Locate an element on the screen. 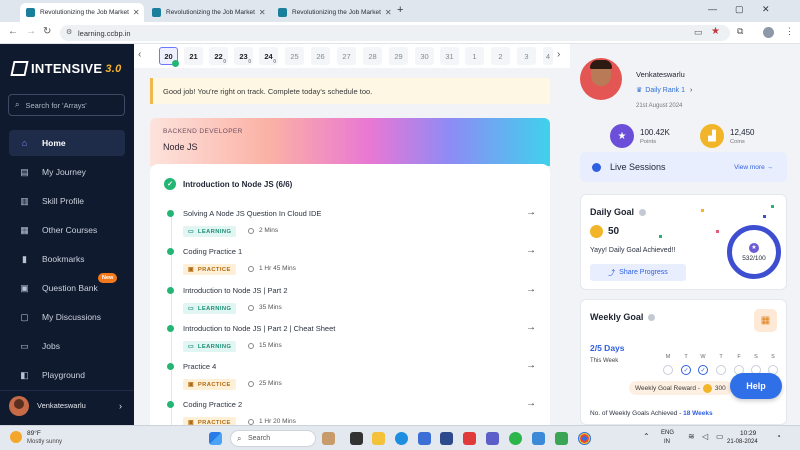  clock-date: 21-08-2024 is located at coordinates (742, 442).